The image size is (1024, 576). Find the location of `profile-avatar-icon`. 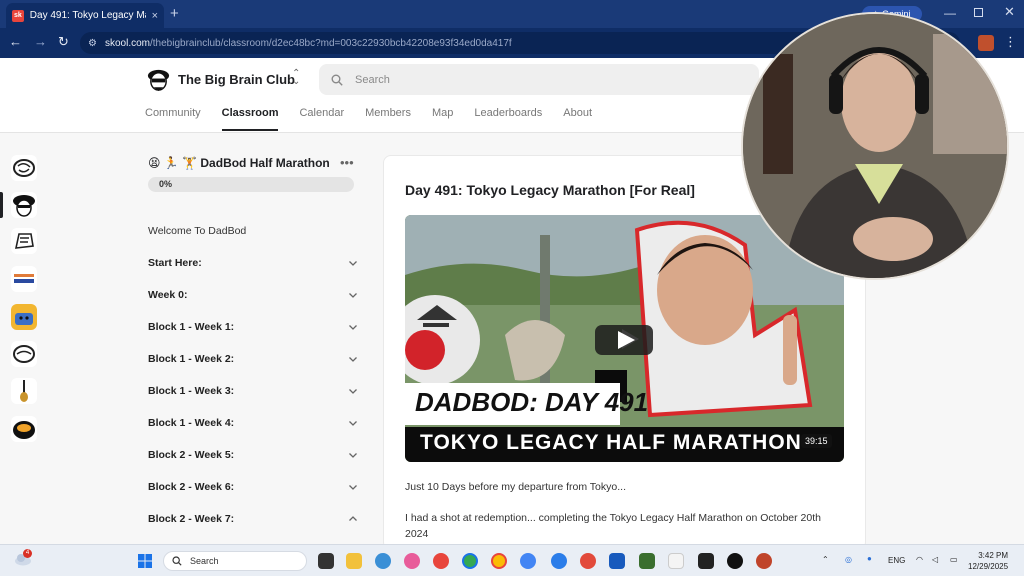

profile-avatar-icon is located at coordinates (986, 43).